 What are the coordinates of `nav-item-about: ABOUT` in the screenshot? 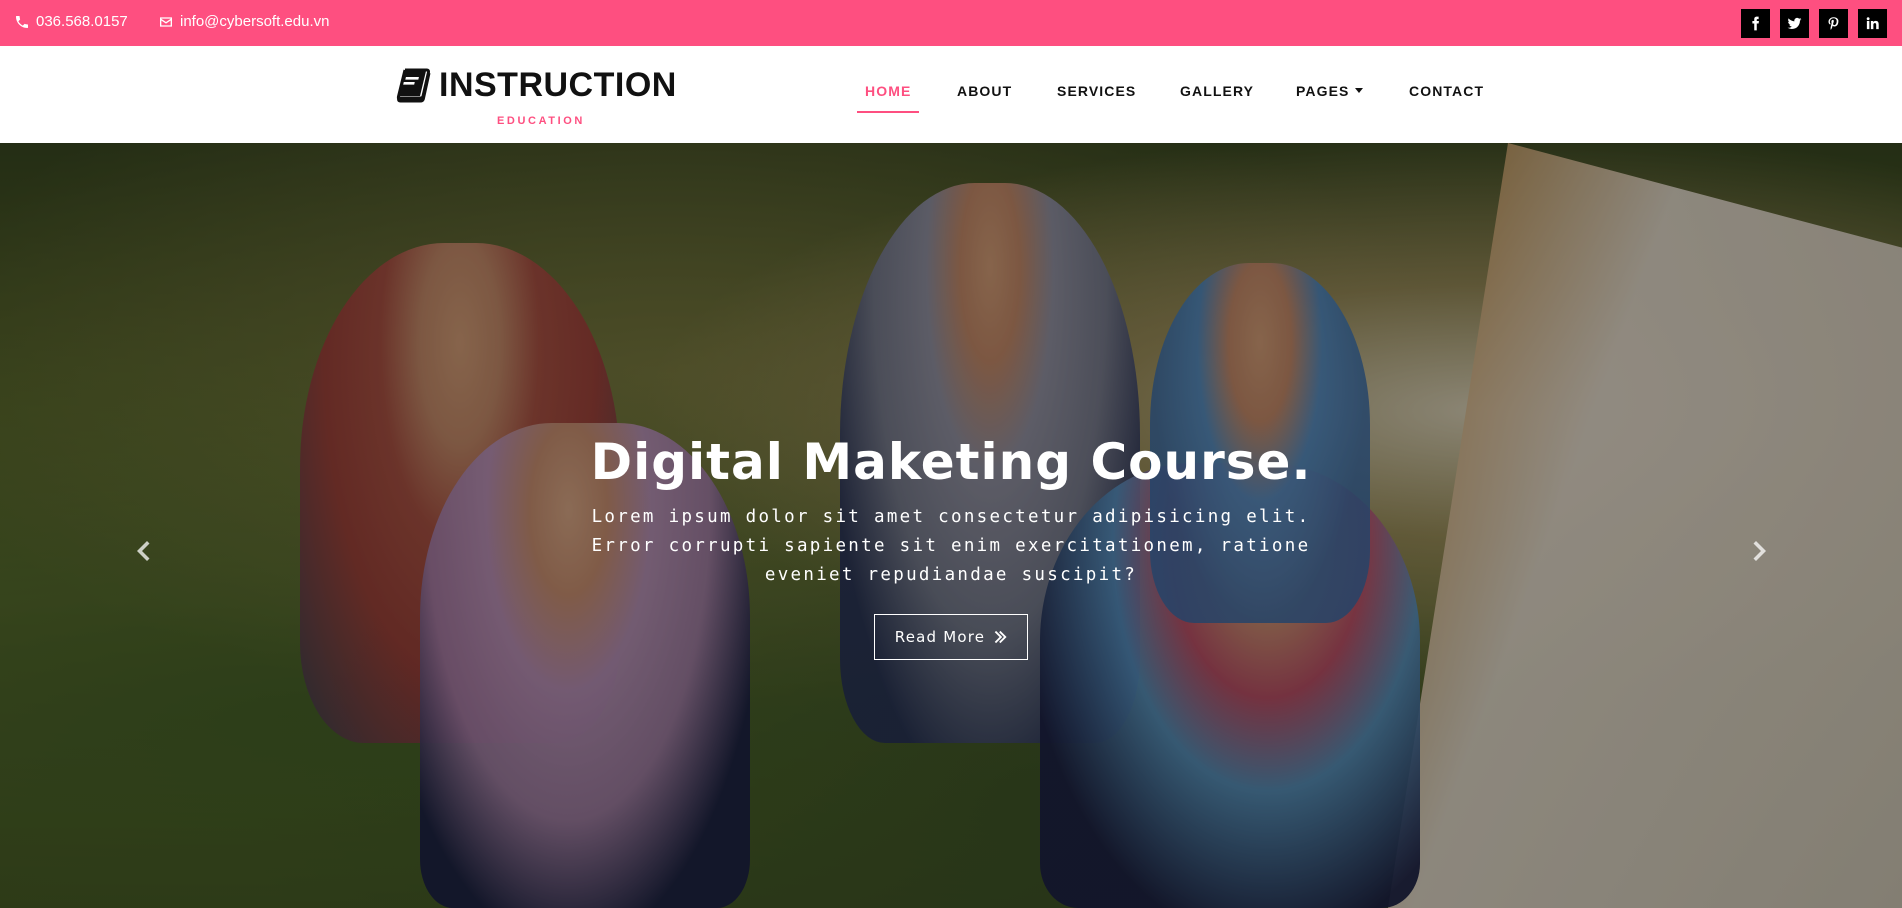 It's located at (984, 91).